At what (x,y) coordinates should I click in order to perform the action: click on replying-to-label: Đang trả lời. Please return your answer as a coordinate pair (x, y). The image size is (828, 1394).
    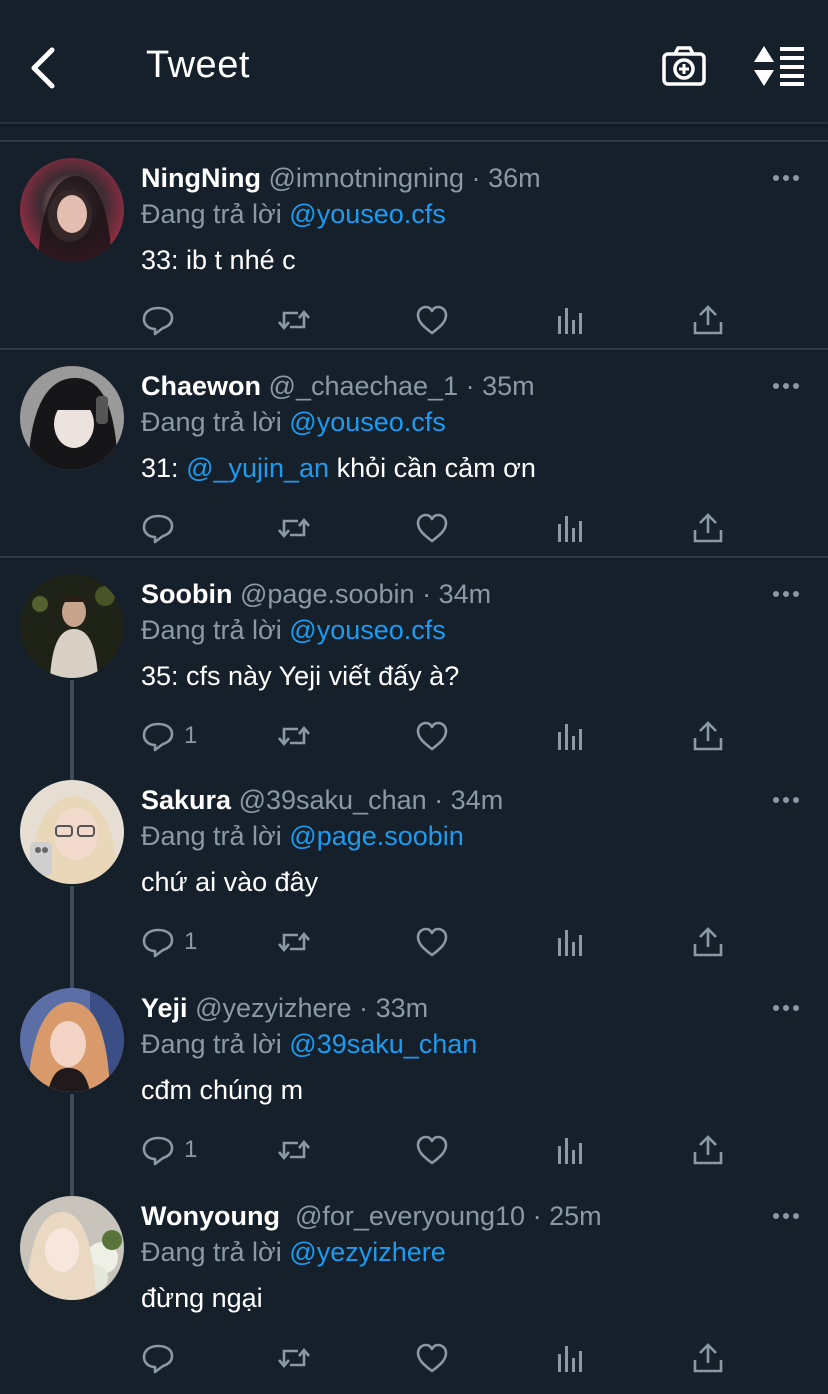
    Looking at the image, I should click on (211, 1044).